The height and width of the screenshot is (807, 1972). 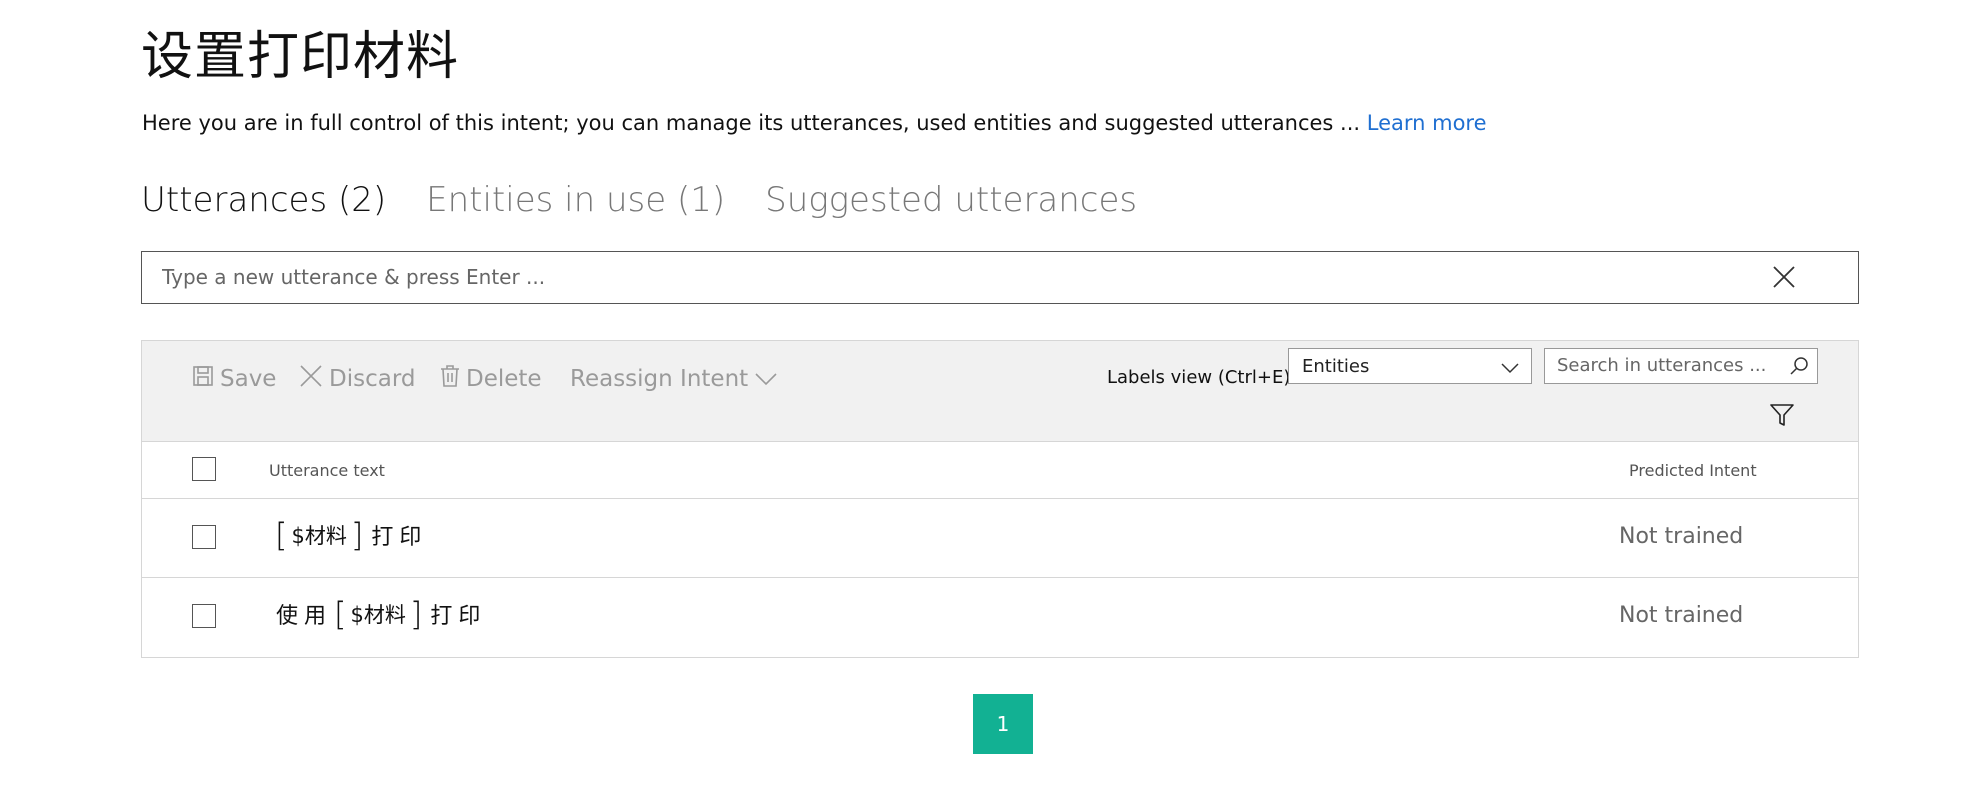 What do you see at coordinates (1000, 470) in the screenshot?
I see `table-header: Utterance text Predicted Intent` at bounding box center [1000, 470].